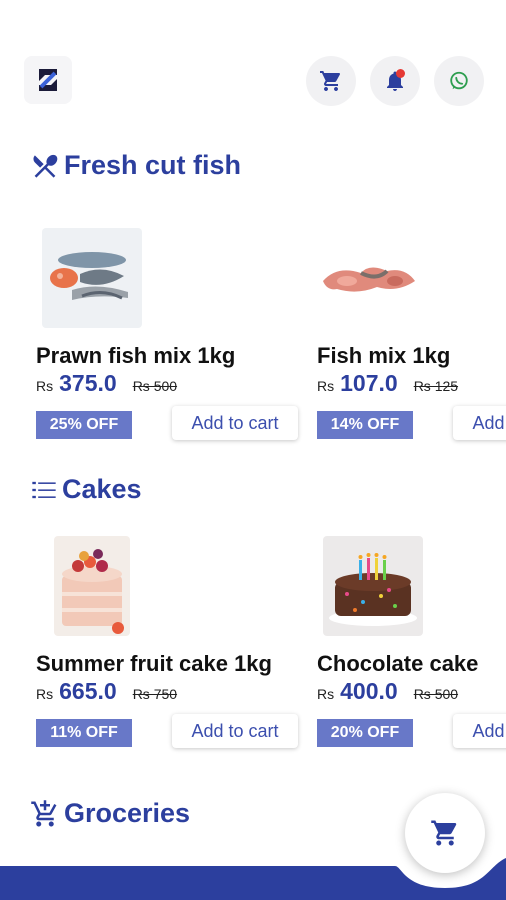  I want to click on cart-button, so click(331, 81).